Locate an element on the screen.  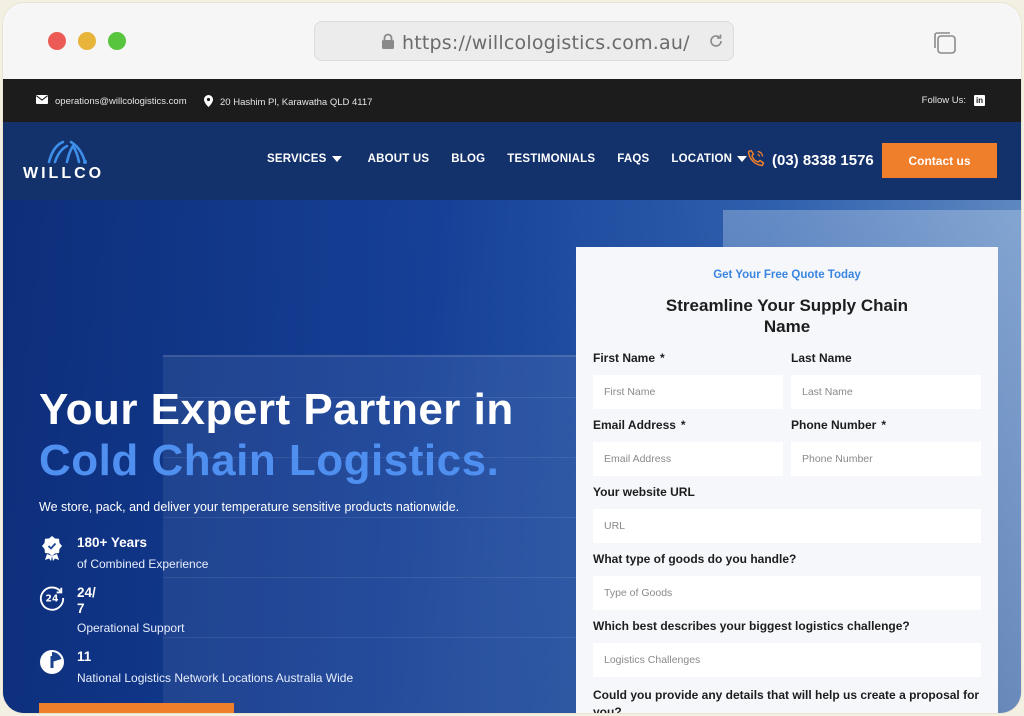
label-text: Email Address is located at coordinates (634, 425).